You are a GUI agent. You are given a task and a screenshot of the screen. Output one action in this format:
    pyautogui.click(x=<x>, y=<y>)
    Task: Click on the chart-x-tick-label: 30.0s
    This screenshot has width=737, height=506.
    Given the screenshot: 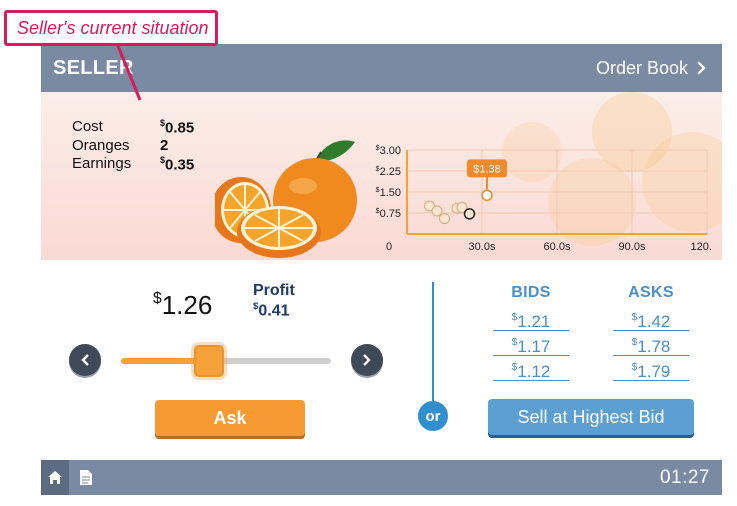 What is the action you would take?
    pyautogui.click(x=482, y=247)
    